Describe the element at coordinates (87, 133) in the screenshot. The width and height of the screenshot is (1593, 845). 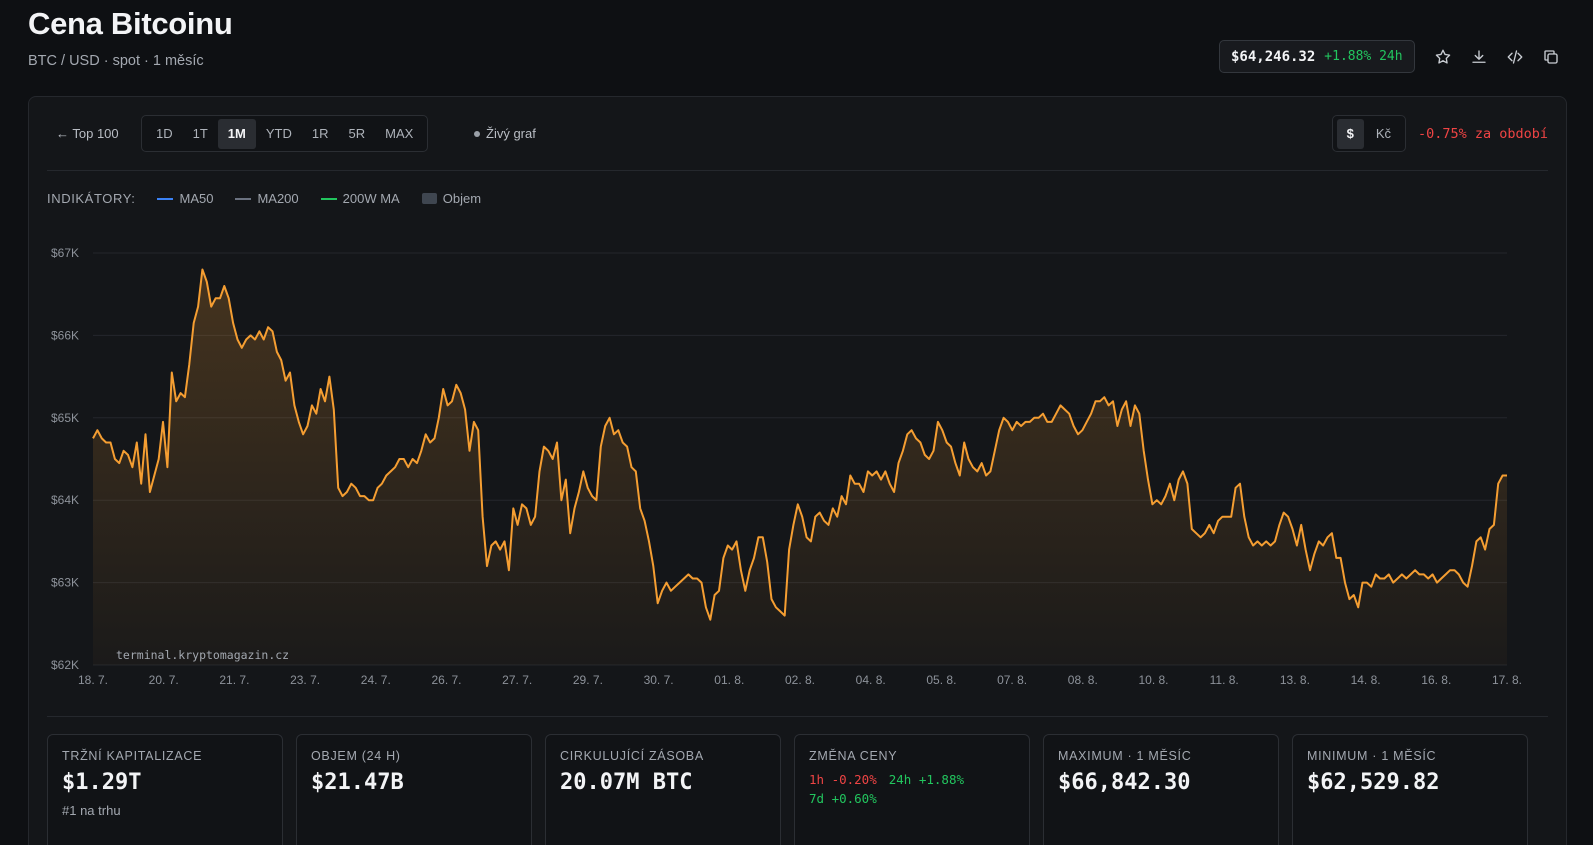
I see `back-to-top100-link: ← Top 100` at that location.